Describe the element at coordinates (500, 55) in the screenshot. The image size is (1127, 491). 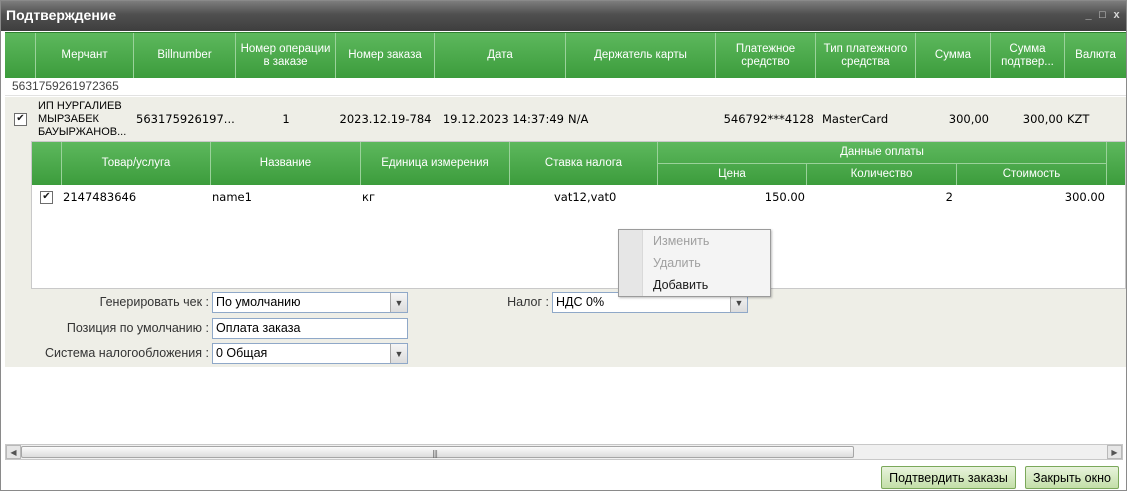
I see `col-header-date: Дата` at that location.